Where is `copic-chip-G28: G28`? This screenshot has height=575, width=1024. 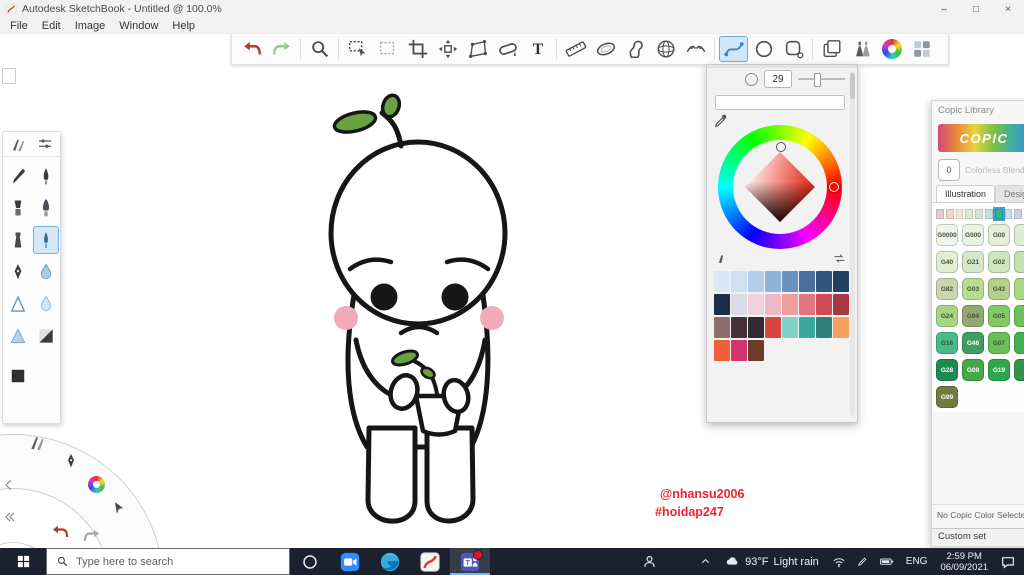 copic-chip-G28: G28 is located at coordinates (947, 370).